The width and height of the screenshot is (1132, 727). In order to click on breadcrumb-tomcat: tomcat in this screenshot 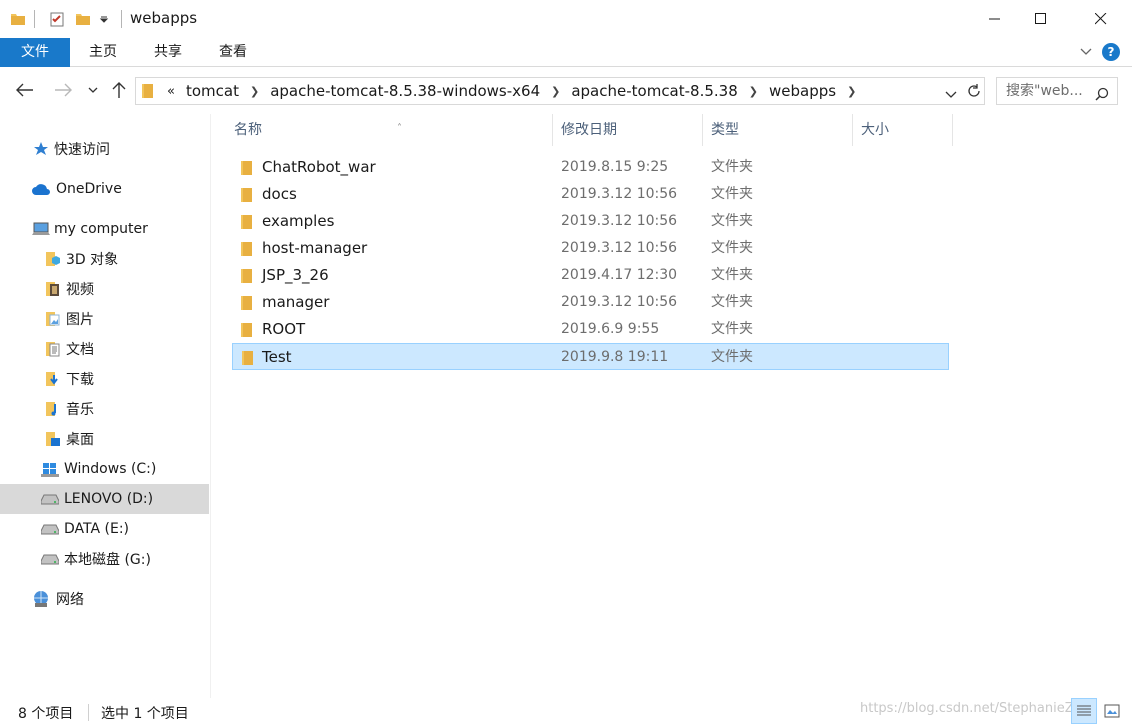, I will do `click(212, 91)`.